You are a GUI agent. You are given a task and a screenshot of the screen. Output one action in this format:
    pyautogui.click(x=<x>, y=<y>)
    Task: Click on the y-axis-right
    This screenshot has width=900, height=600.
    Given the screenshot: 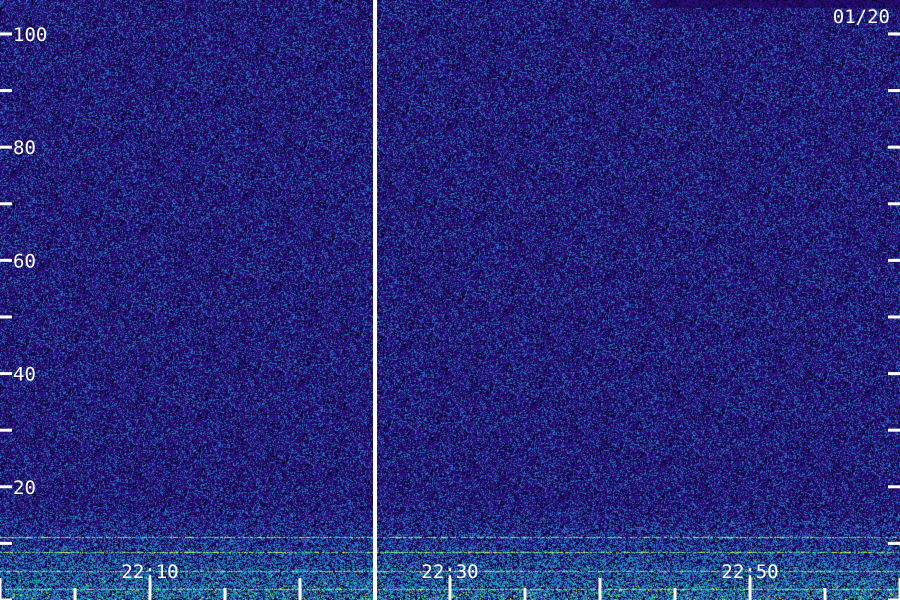 What is the action you would take?
    pyautogui.click(x=894, y=316)
    